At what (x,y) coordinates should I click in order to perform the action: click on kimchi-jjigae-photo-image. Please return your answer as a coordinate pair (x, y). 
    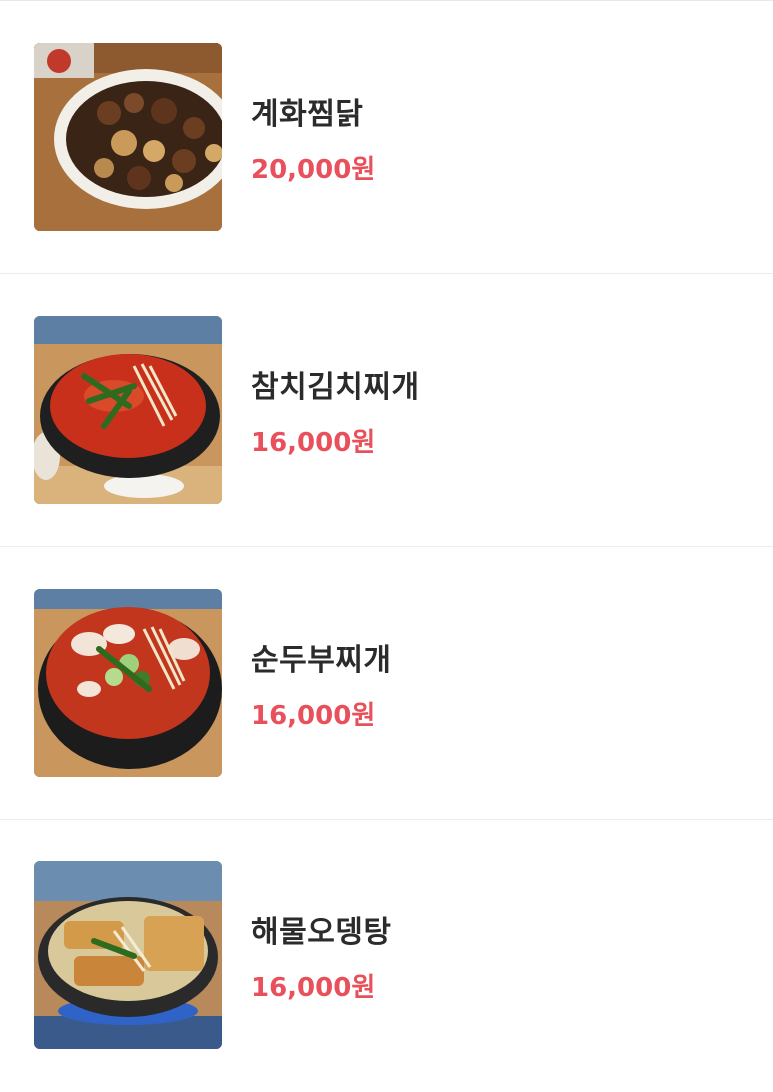
    Looking at the image, I should click on (128, 410).